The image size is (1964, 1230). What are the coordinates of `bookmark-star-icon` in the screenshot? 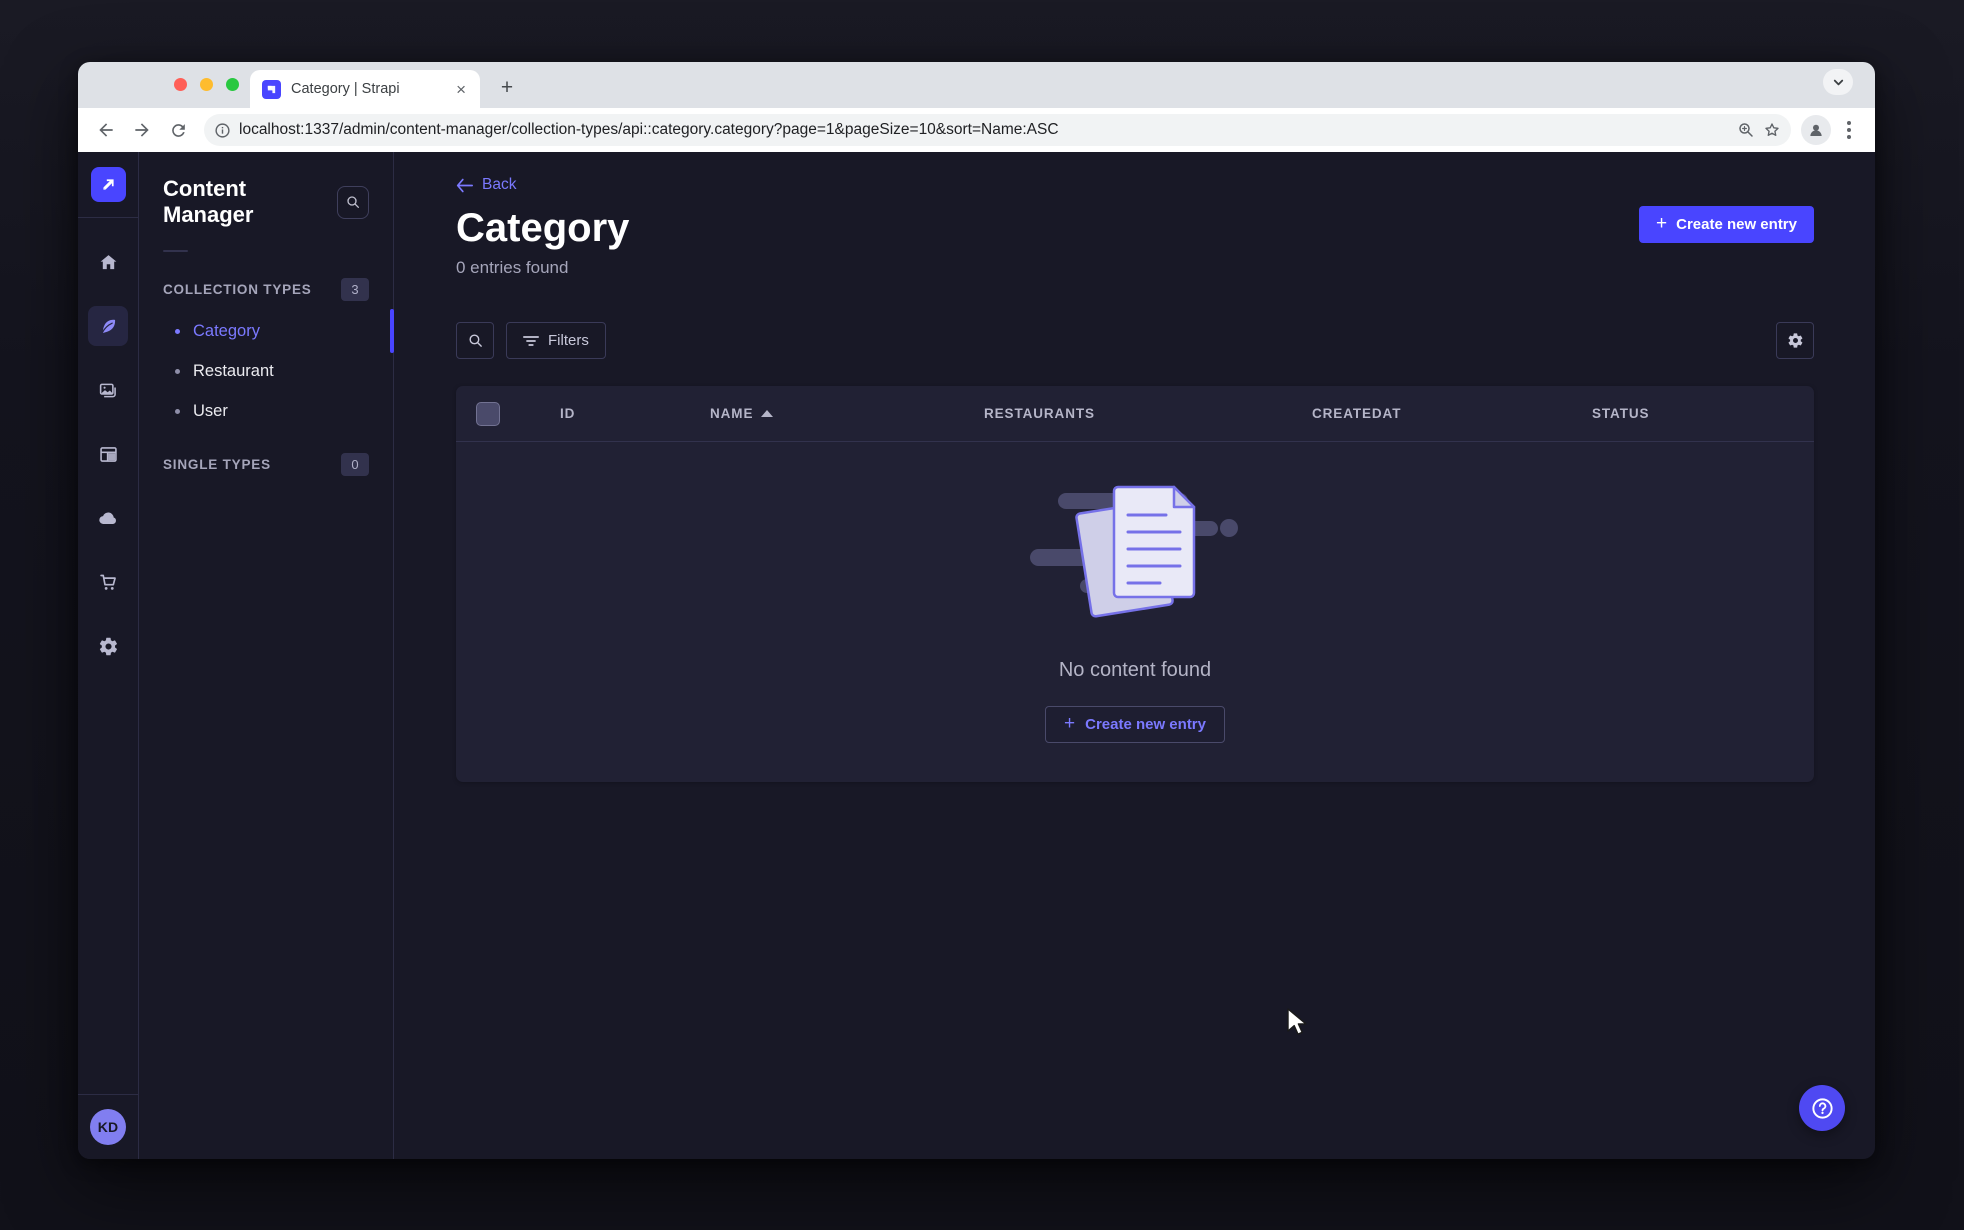 It's located at (1772, 130).